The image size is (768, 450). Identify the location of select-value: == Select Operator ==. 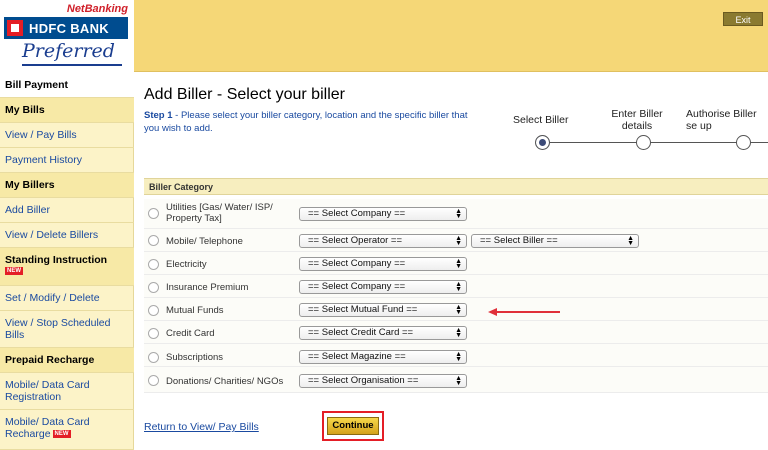
(355, 240).